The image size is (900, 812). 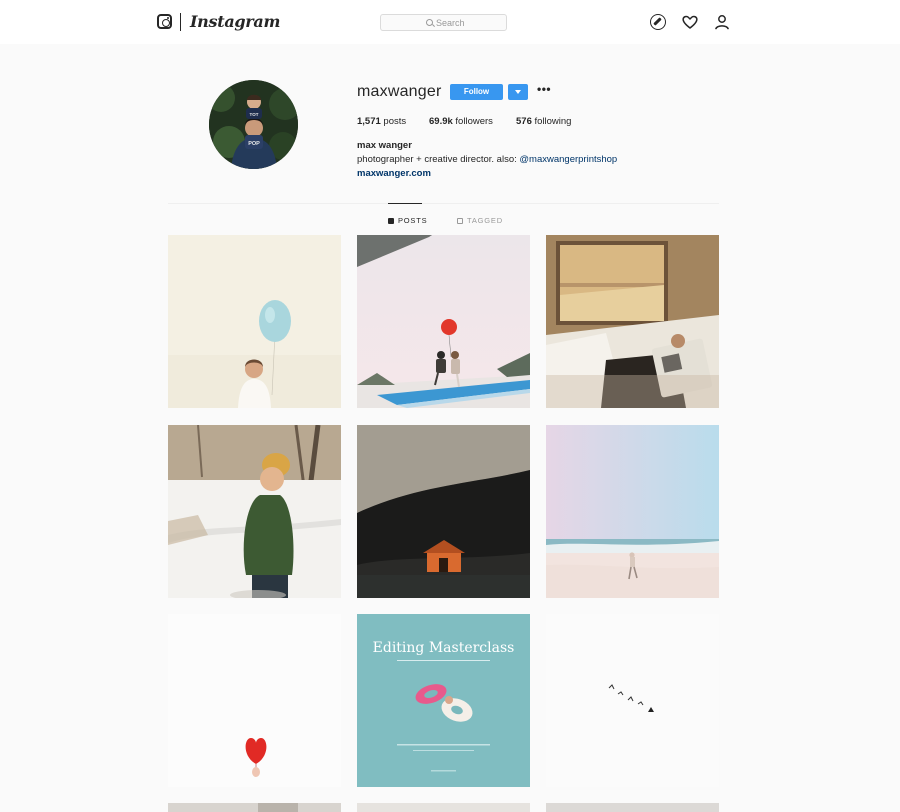 I want to click on stat-following-count: 576, so click(x=524, y=121).